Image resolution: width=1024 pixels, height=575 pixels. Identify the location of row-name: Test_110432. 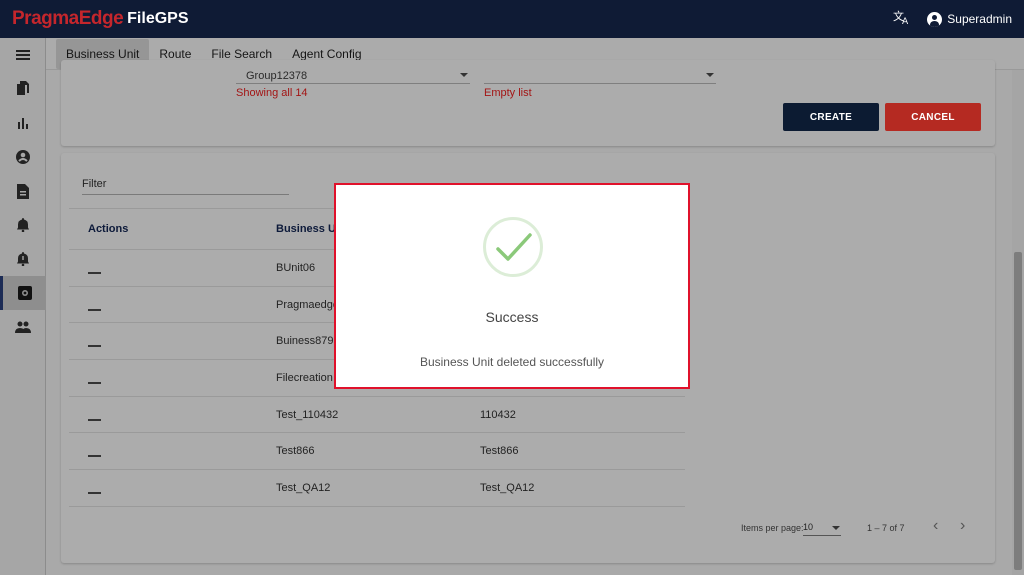
(307, 414).